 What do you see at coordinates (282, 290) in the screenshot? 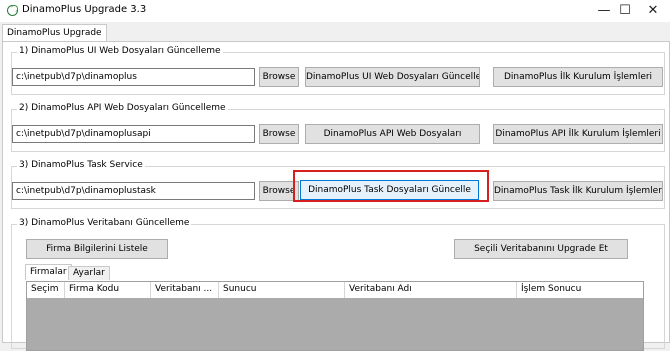
I see `column-header: Sunucu` at bounding box center [282, 290].